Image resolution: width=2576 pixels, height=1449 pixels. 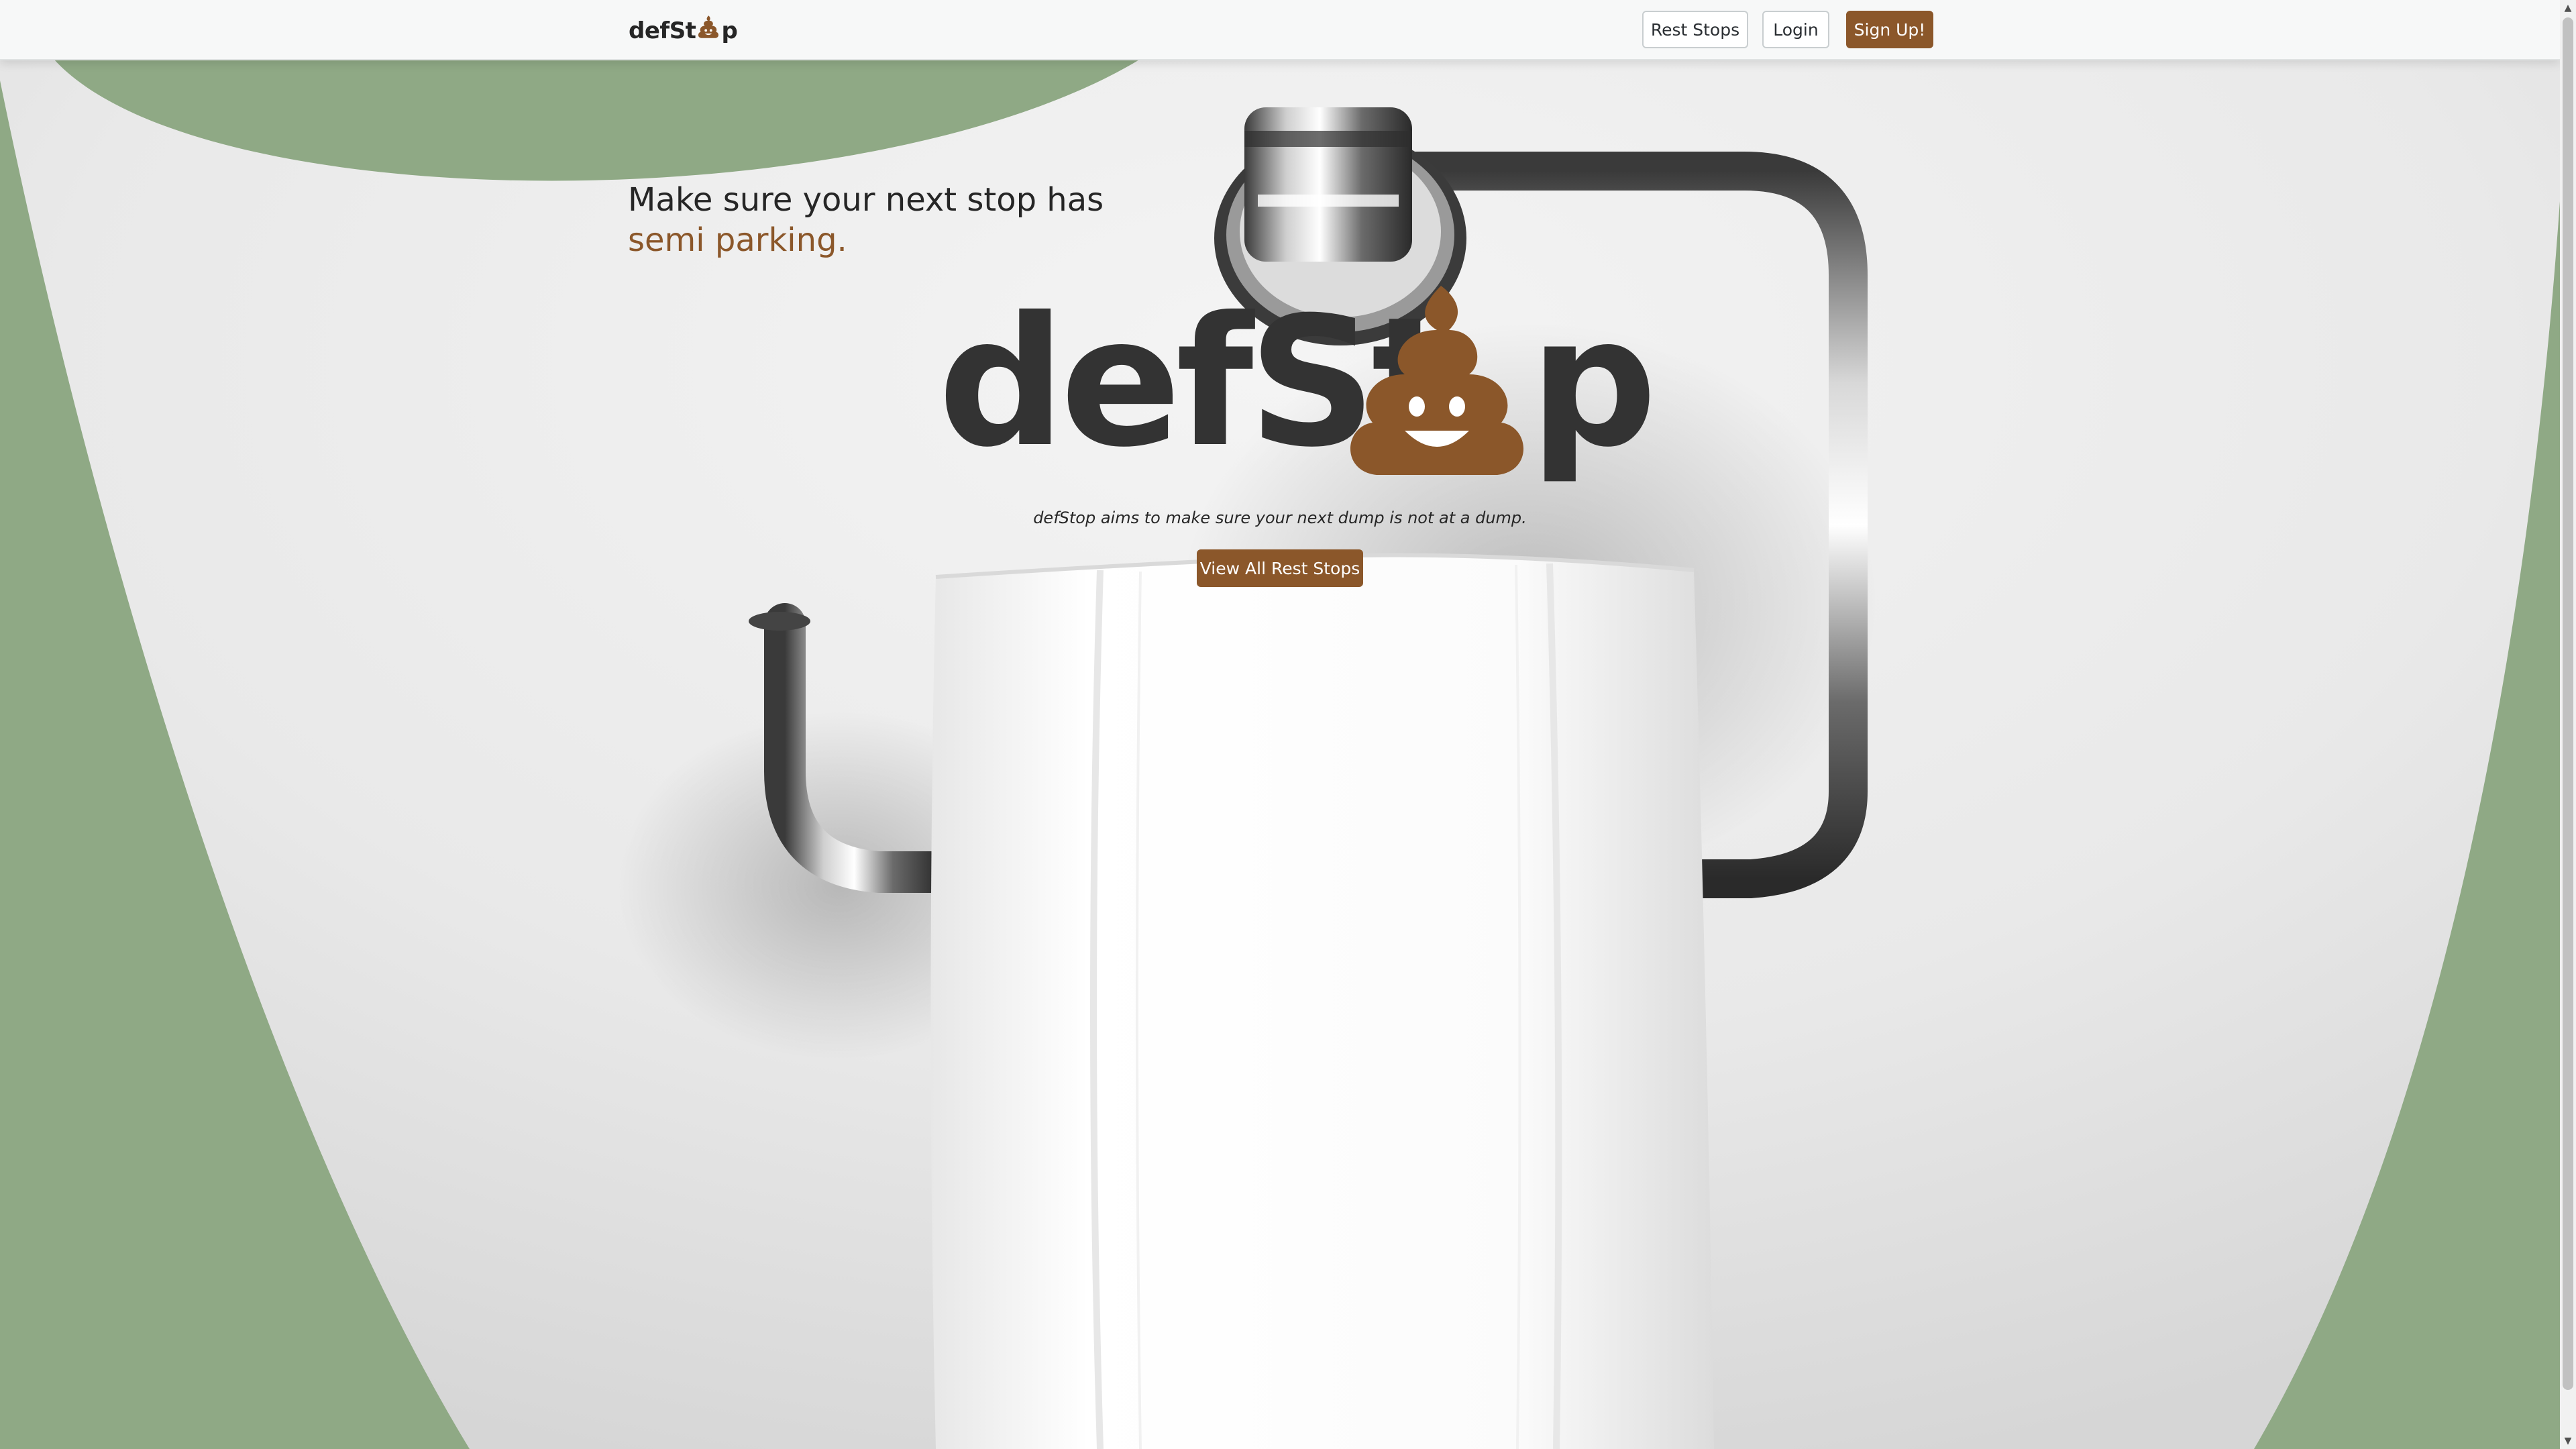 I want to click on hero-logo: defSt p, so click(x=1297, y=399).